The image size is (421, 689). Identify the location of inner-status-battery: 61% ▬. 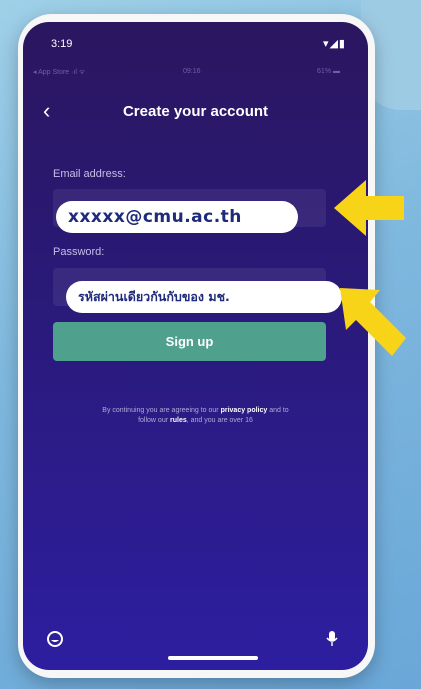
(328, 71).